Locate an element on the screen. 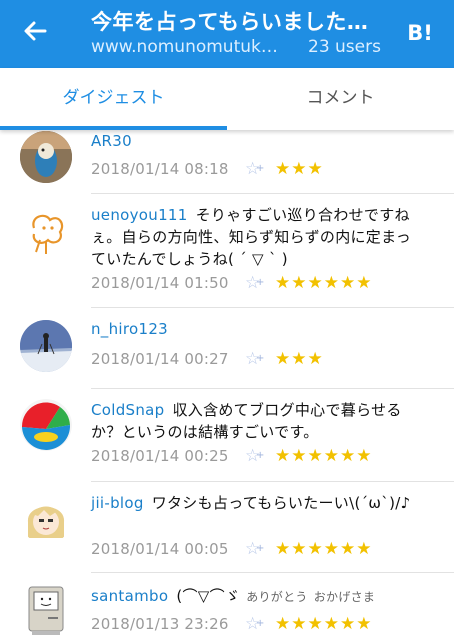  comment-username: n_hiro123 is located at coordinates (129, 329).